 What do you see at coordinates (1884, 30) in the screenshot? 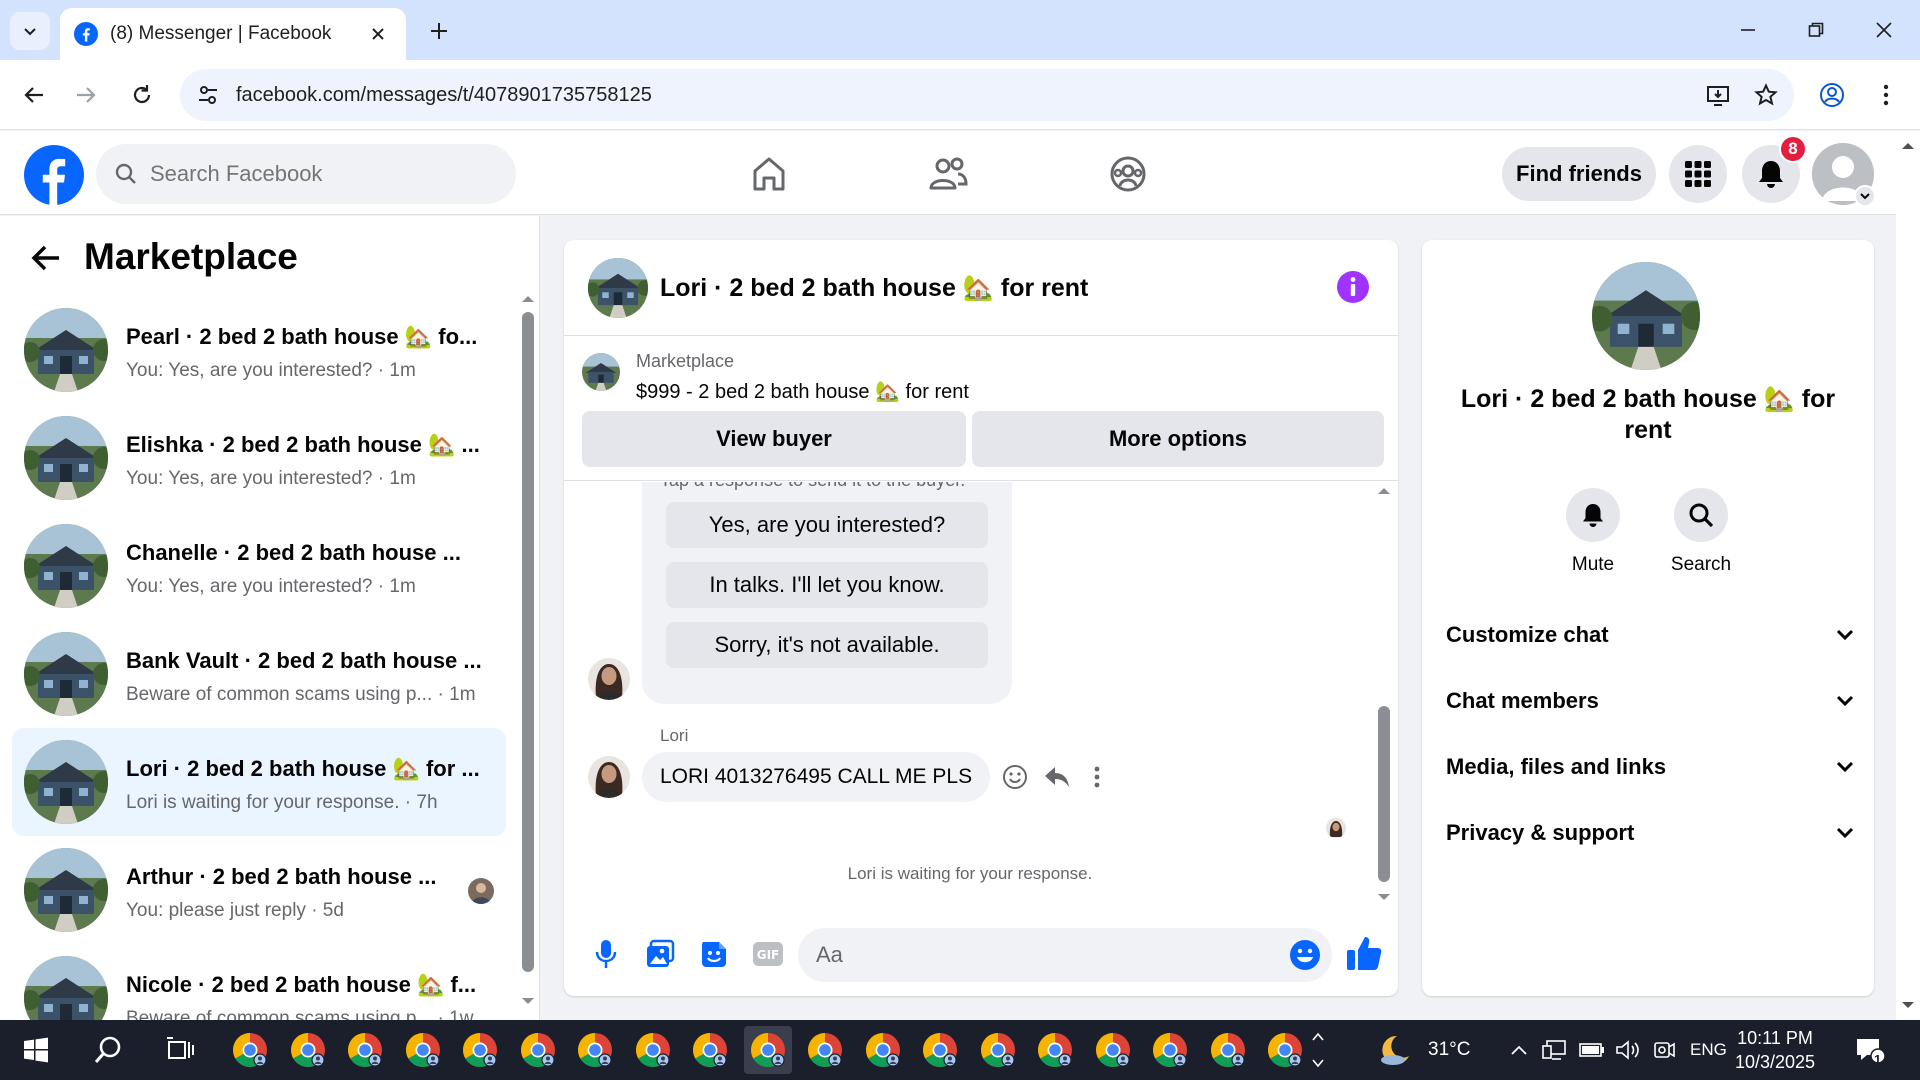
I see `close-window-button` at bounding box center [1884, 30].